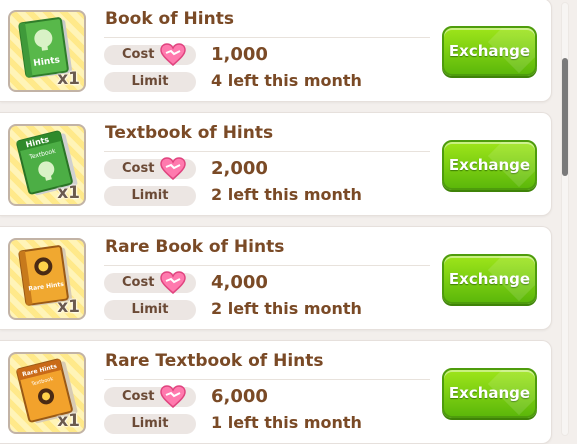 This screenshot has height=444, width=577. I want to click on item-thumbnail: Hints Textbook x1, so click(47, 165).